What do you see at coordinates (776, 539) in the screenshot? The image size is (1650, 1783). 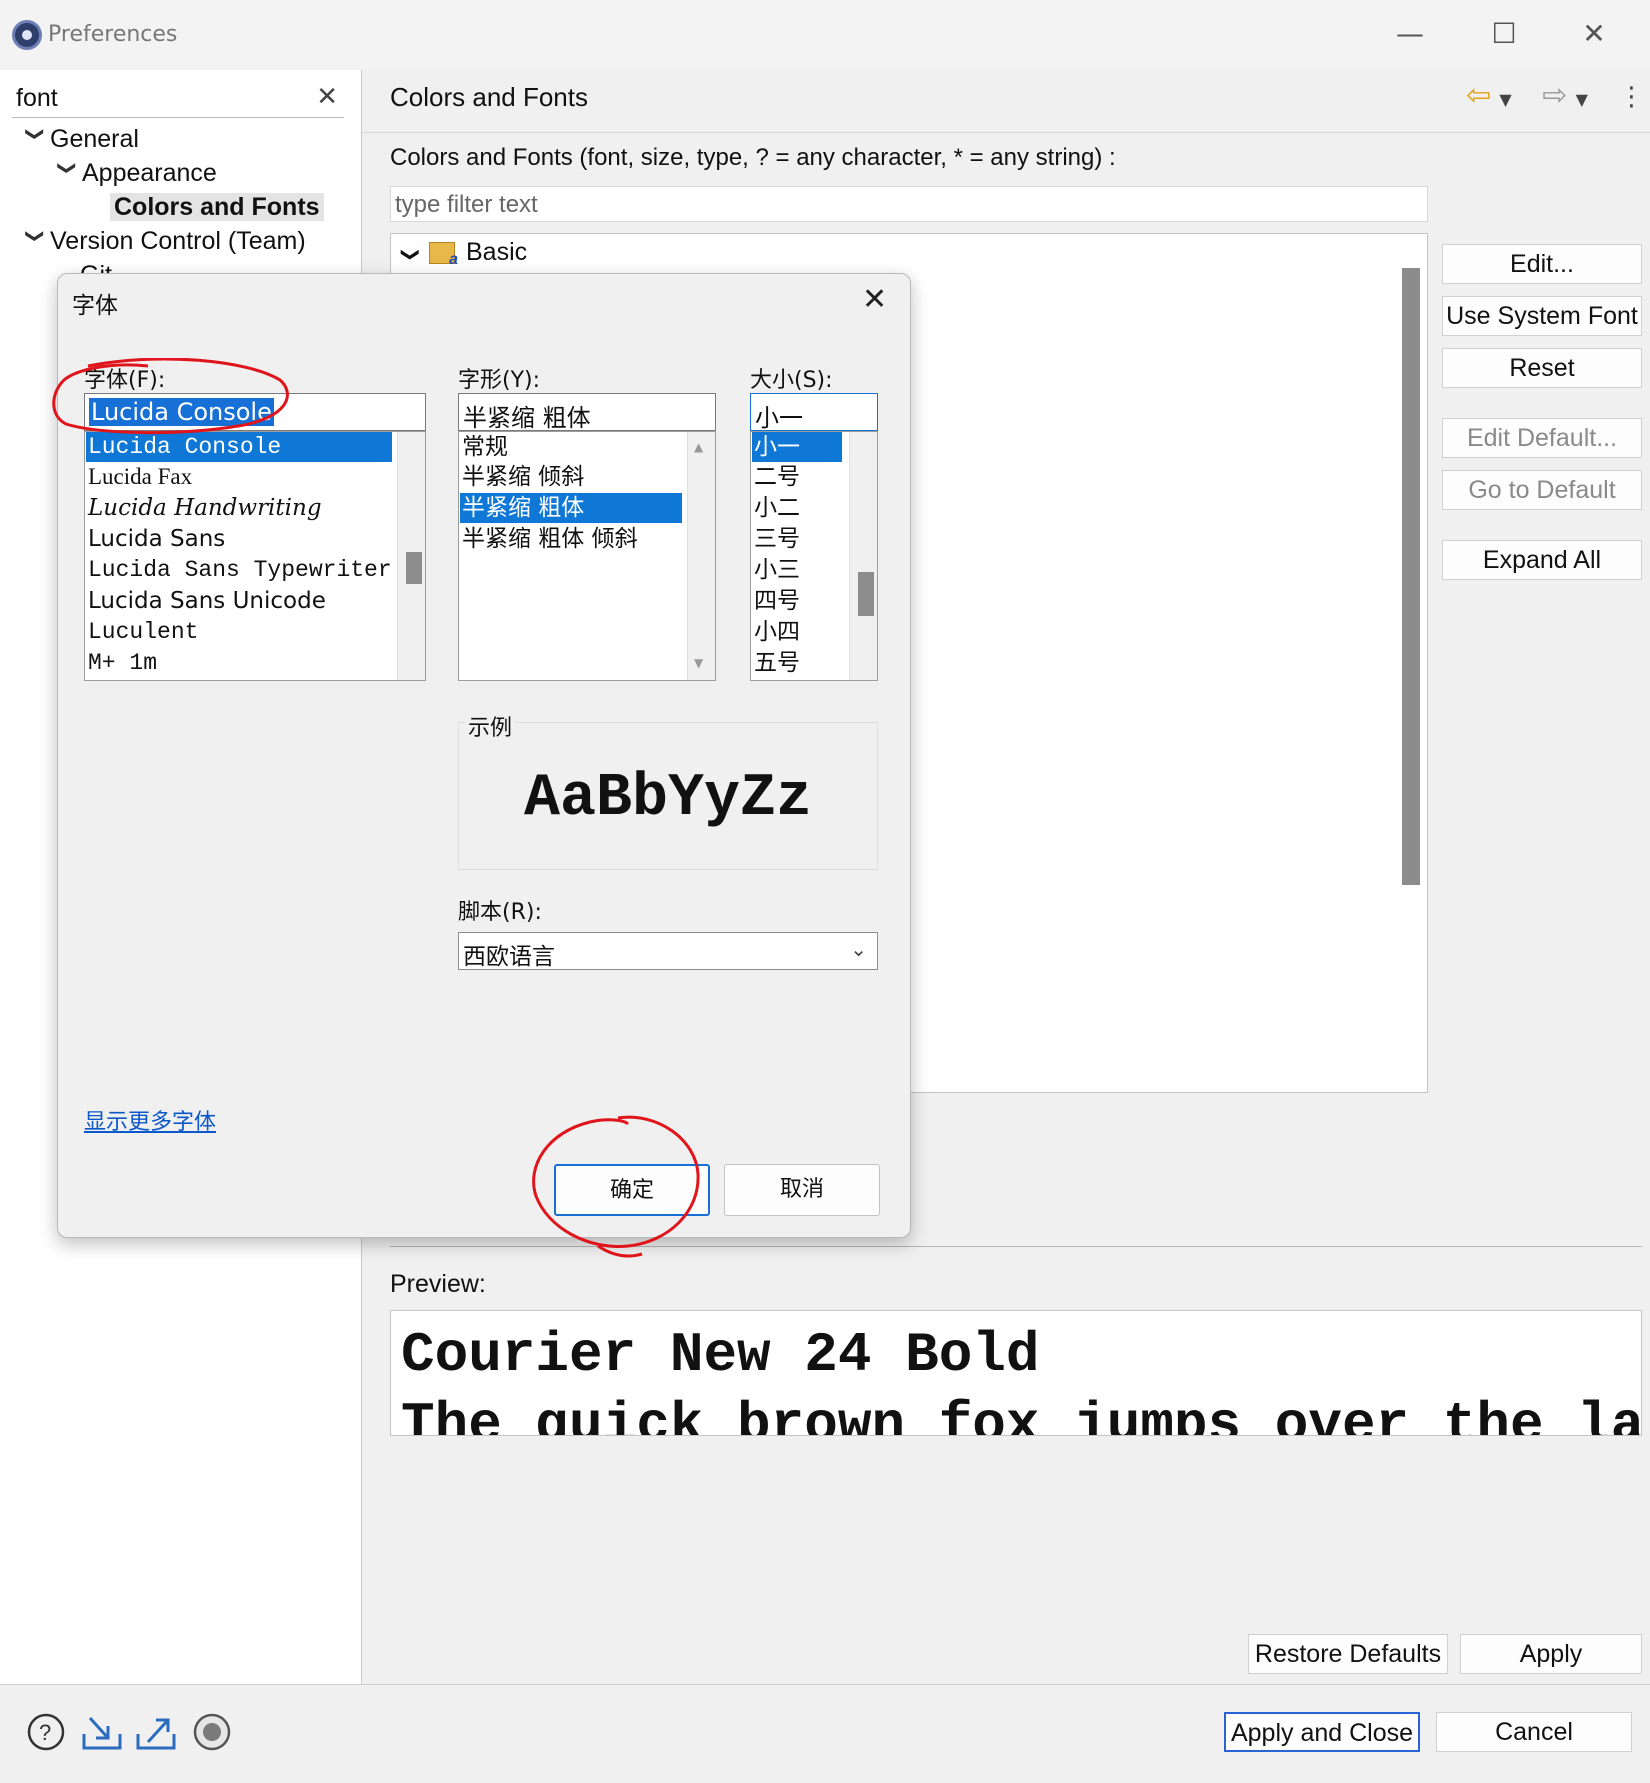 I see `list-item: 三号` at bounding box center [776, 539].